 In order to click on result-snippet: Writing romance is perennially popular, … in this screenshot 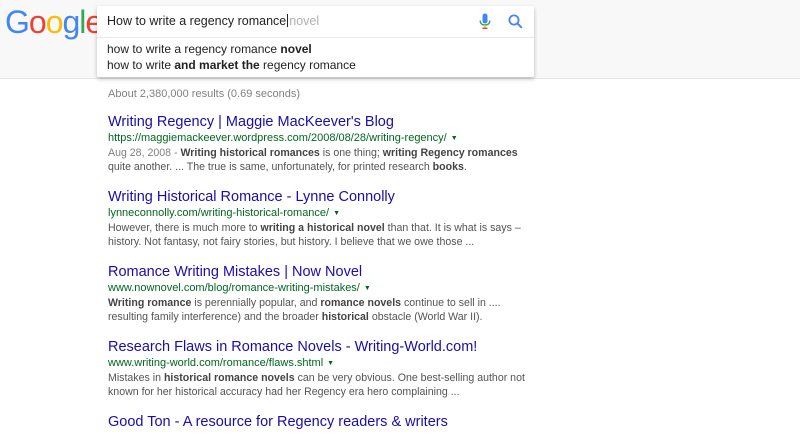, I will do `click(323, 310)`.